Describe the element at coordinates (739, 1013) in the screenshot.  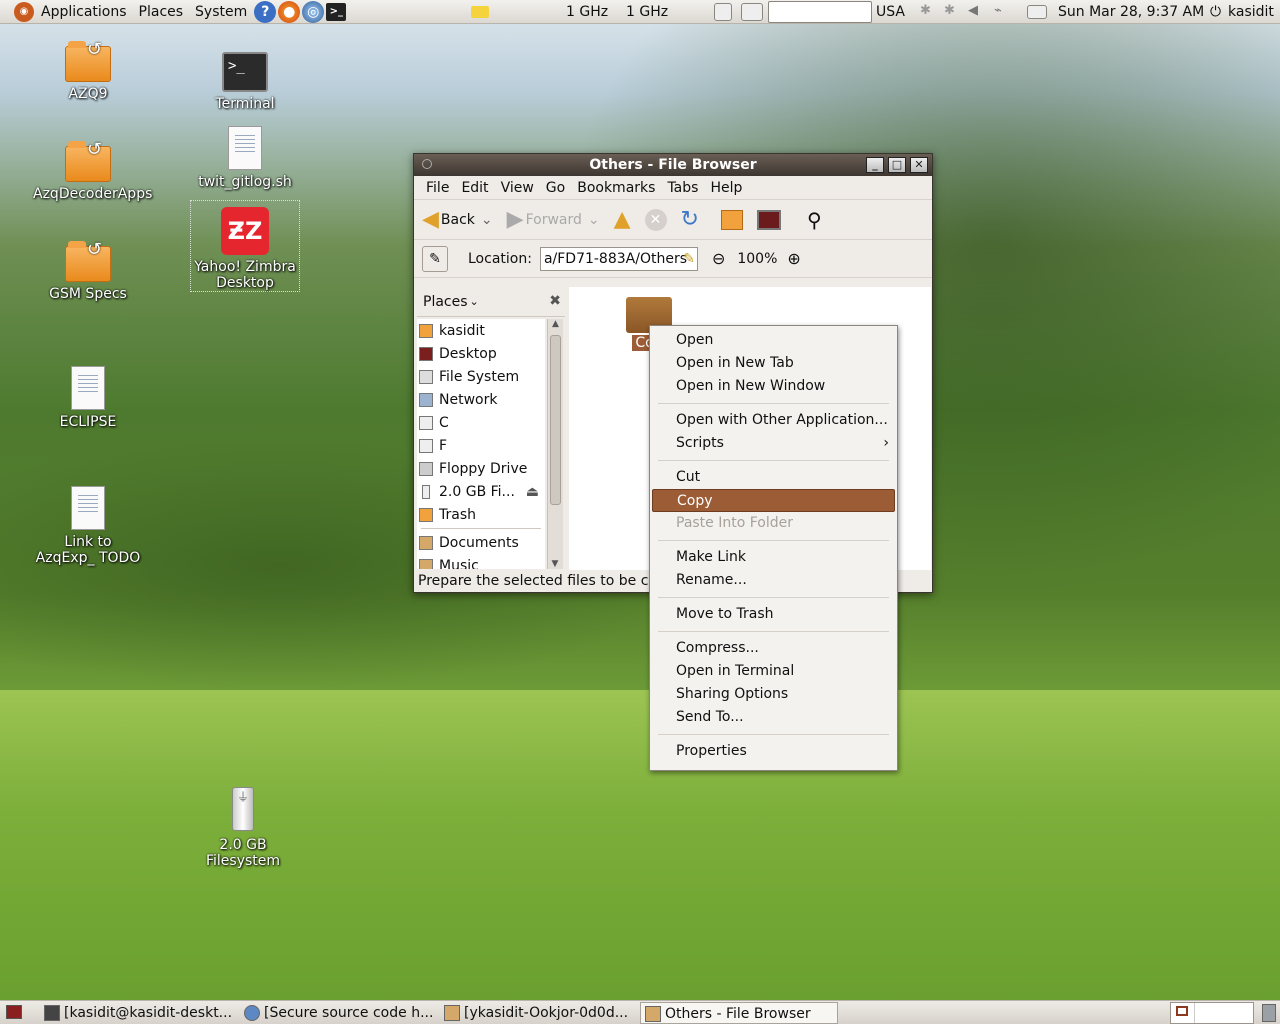
I see `taskbar-item-file-browser: Others - File Browser` at that location.